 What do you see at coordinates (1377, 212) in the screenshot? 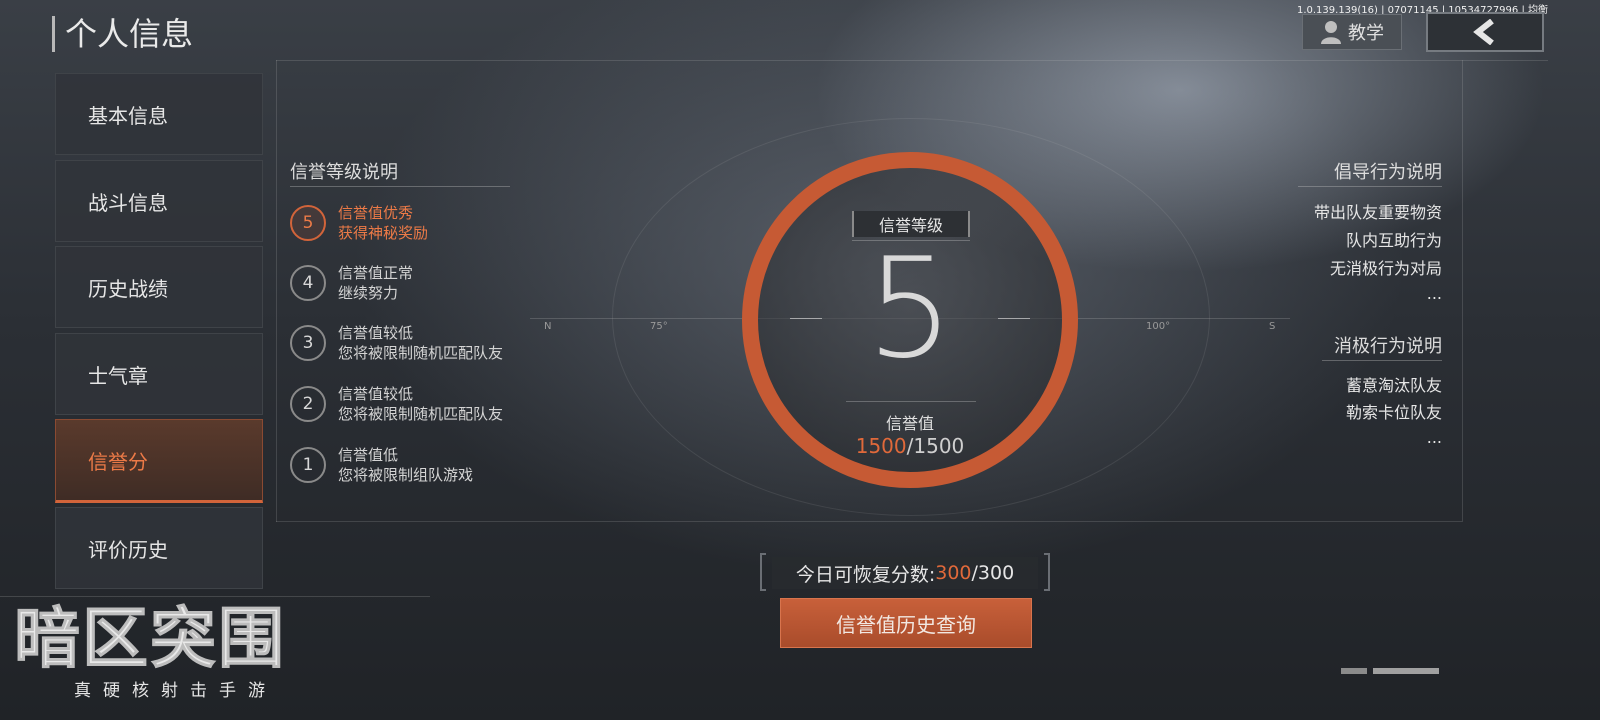
I see `encouraged-item: 带出队友重要物资` at bounding box center [1377, 212].